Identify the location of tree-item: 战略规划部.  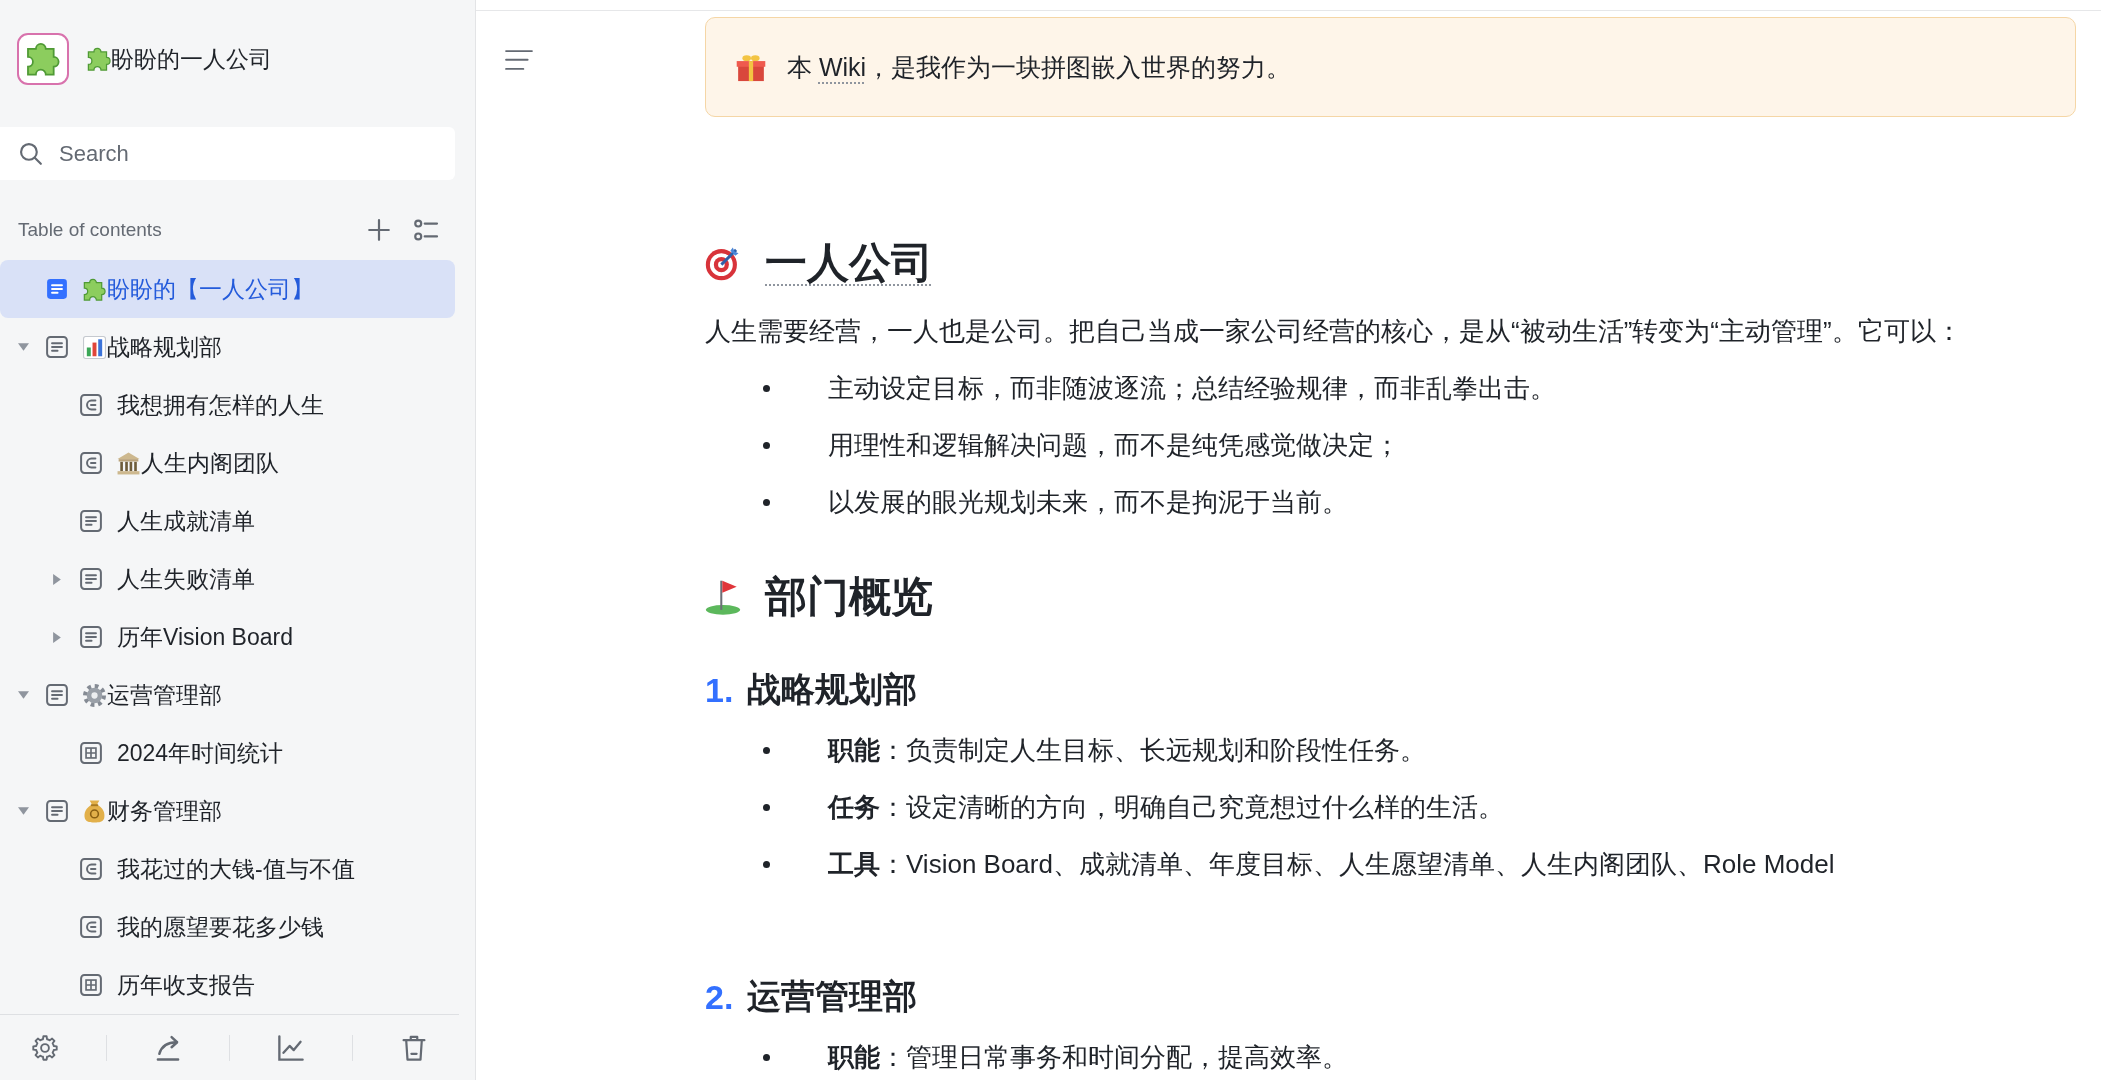
(227, 347).